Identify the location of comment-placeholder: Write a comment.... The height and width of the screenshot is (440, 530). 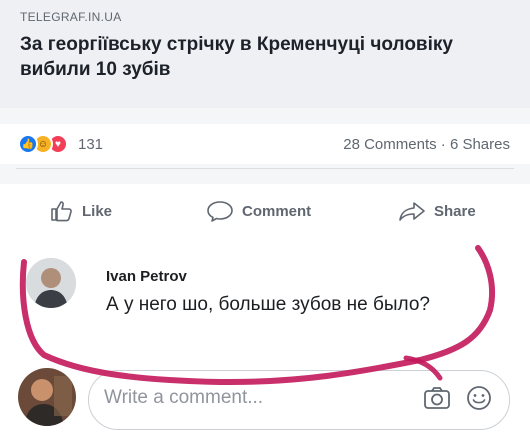
(184, 397).